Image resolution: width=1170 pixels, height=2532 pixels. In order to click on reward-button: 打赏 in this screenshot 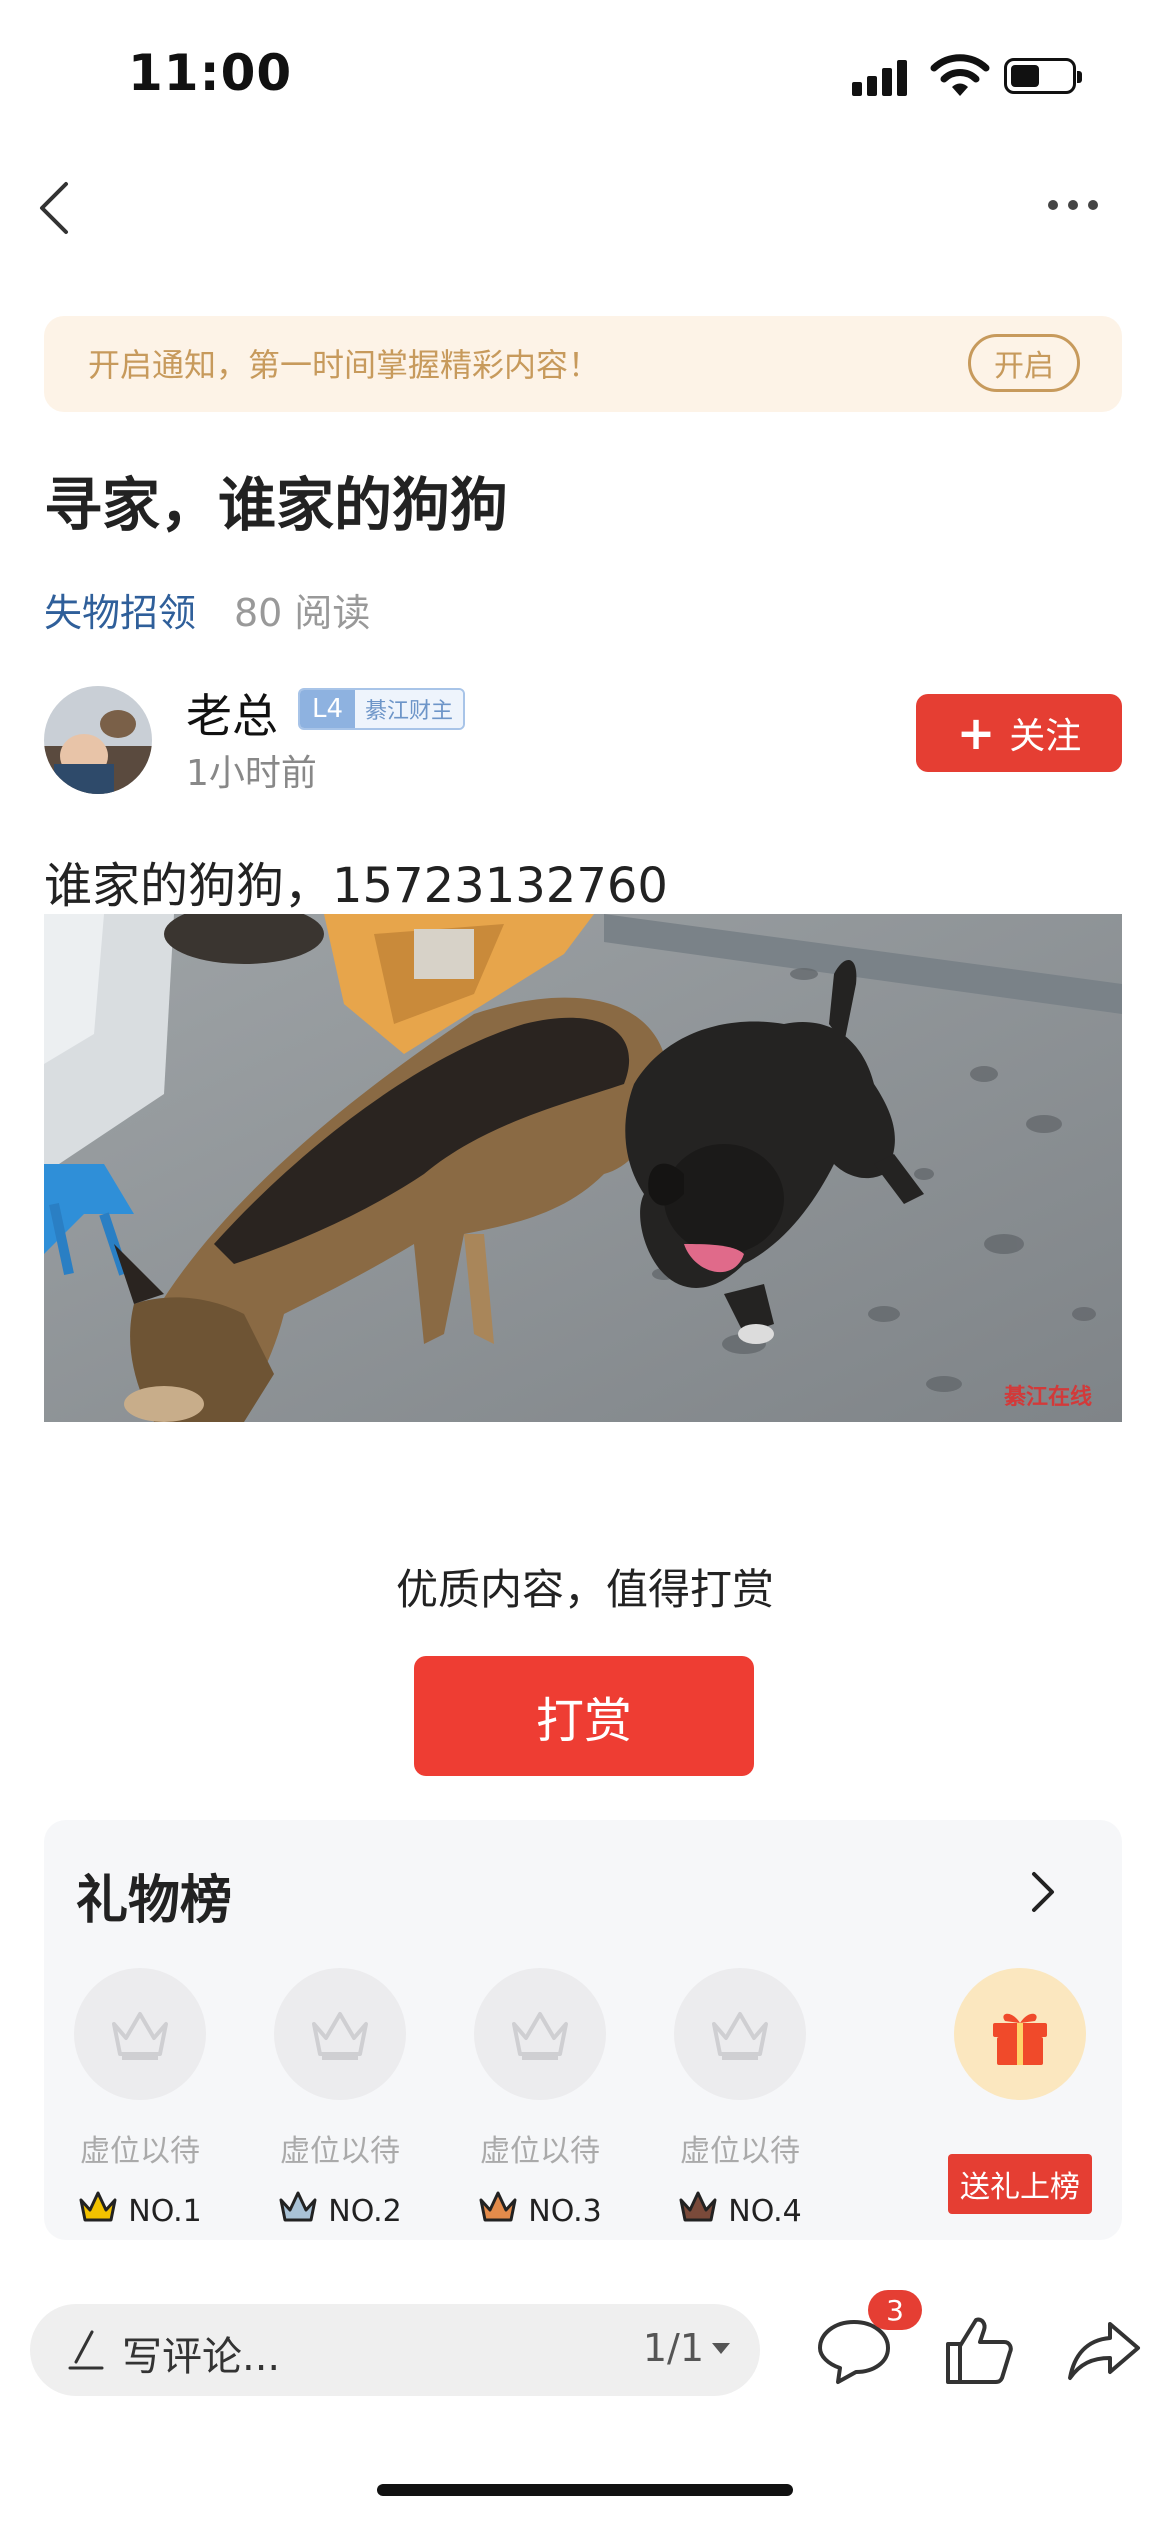, I will do `click(584, 1716)`.